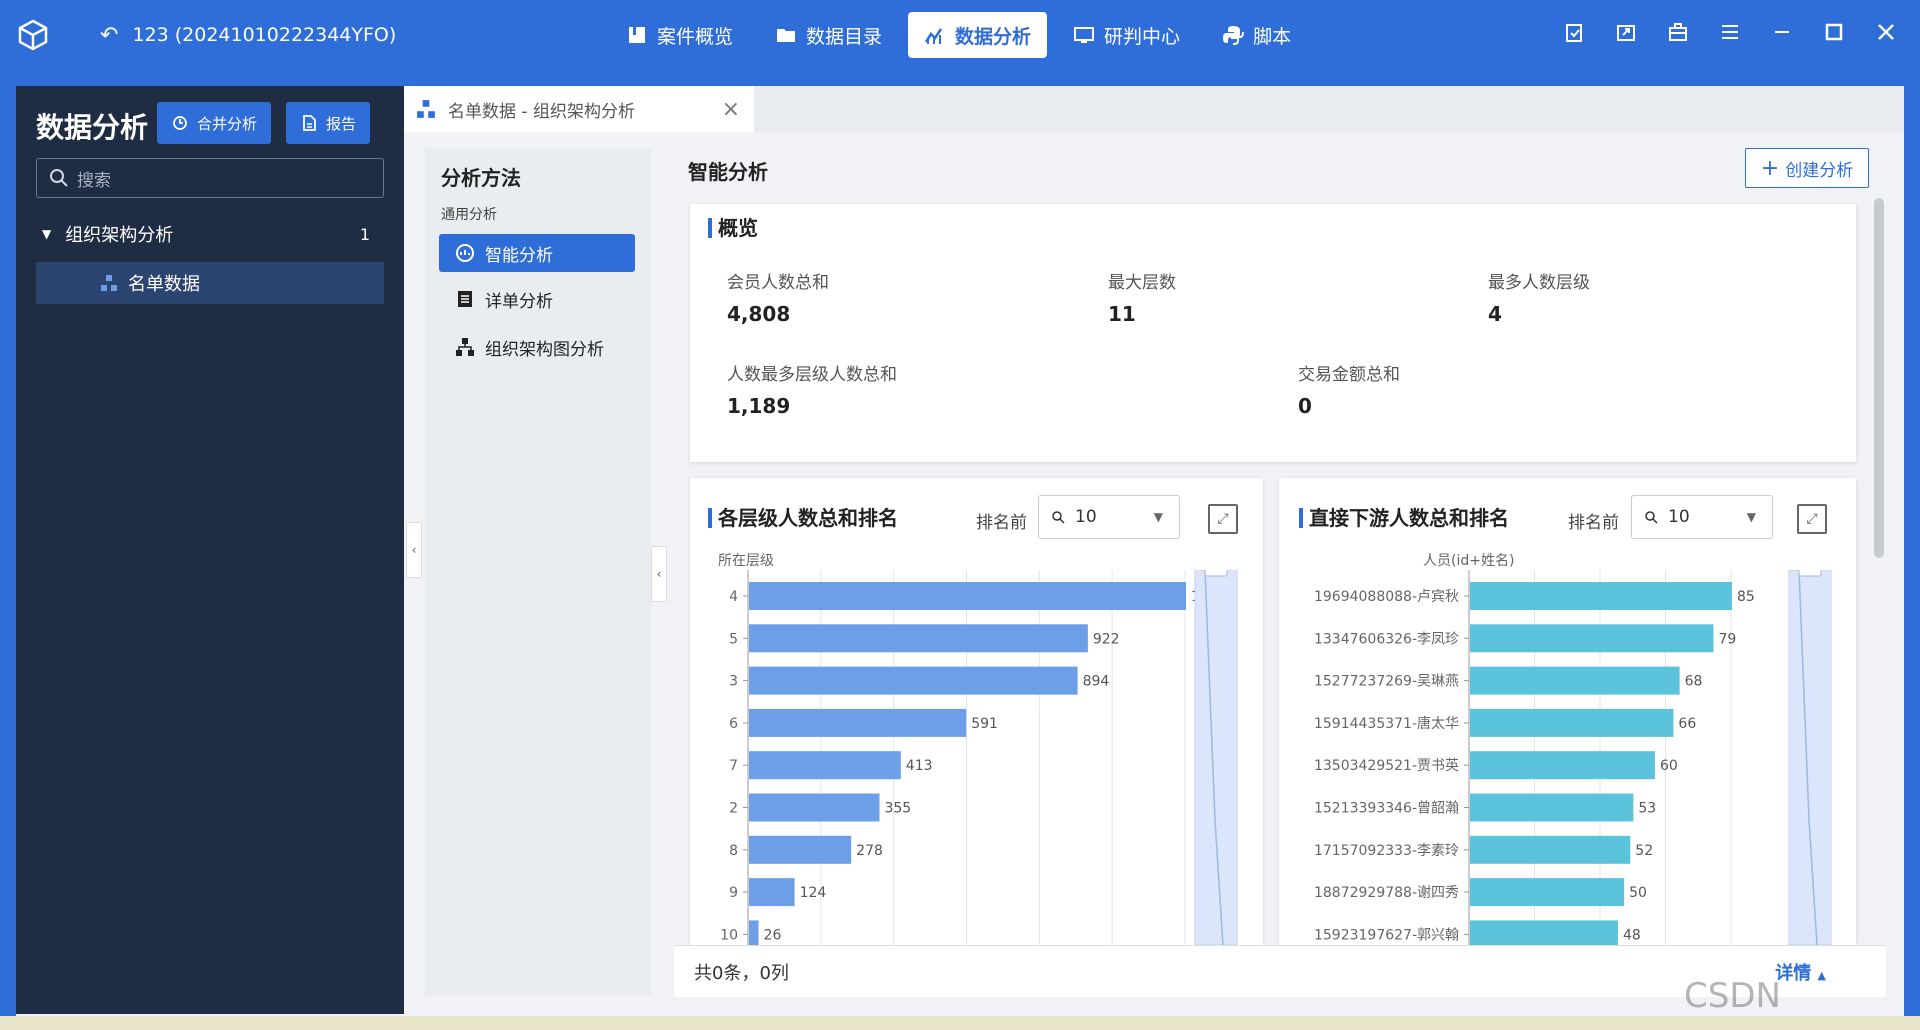 This screenshot has width=1920, height=1030. I want to click on value-label: 922, so click(1106, 639).